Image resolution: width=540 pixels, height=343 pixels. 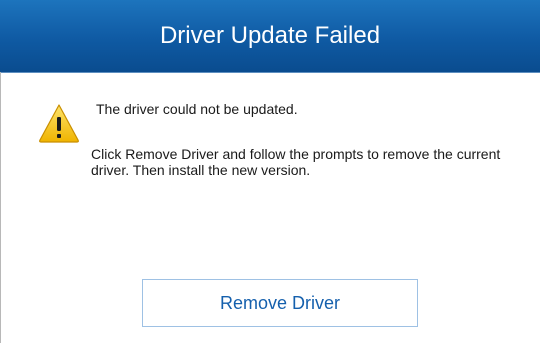 What do you see at coordinates (280, 303) in the screenshot?
I see `remove-driver-button: Remove Driver` at bounding box center [280, 303].